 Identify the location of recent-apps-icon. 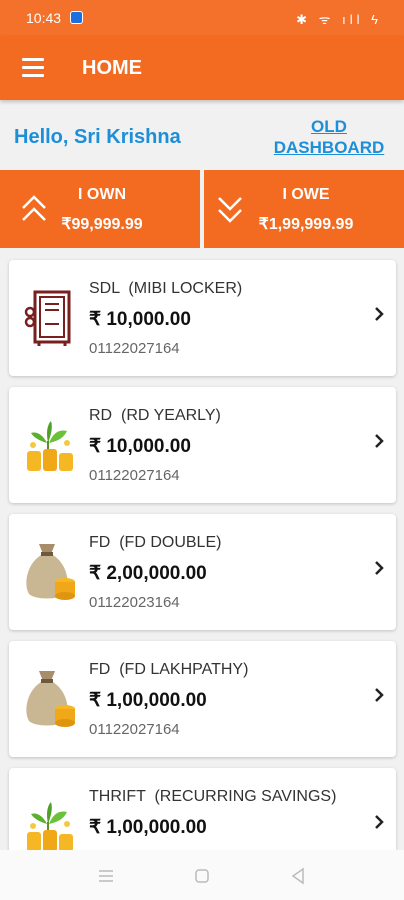
(106, 876).